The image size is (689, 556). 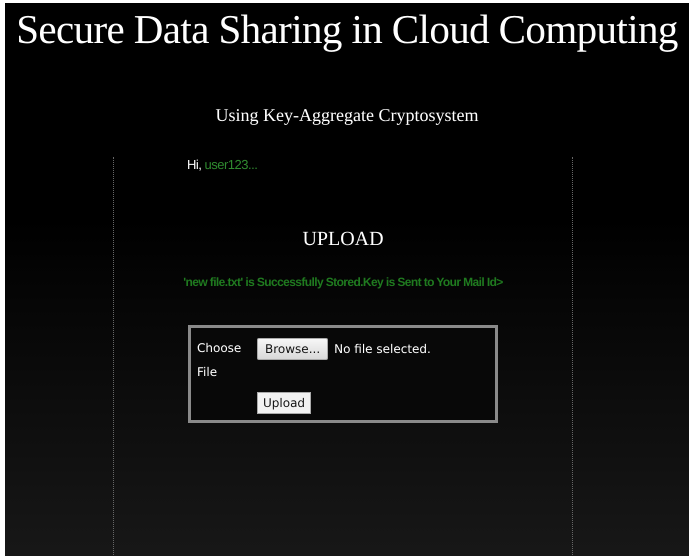 I want to click on field-label: Choose File, so click(x=219, y=360).